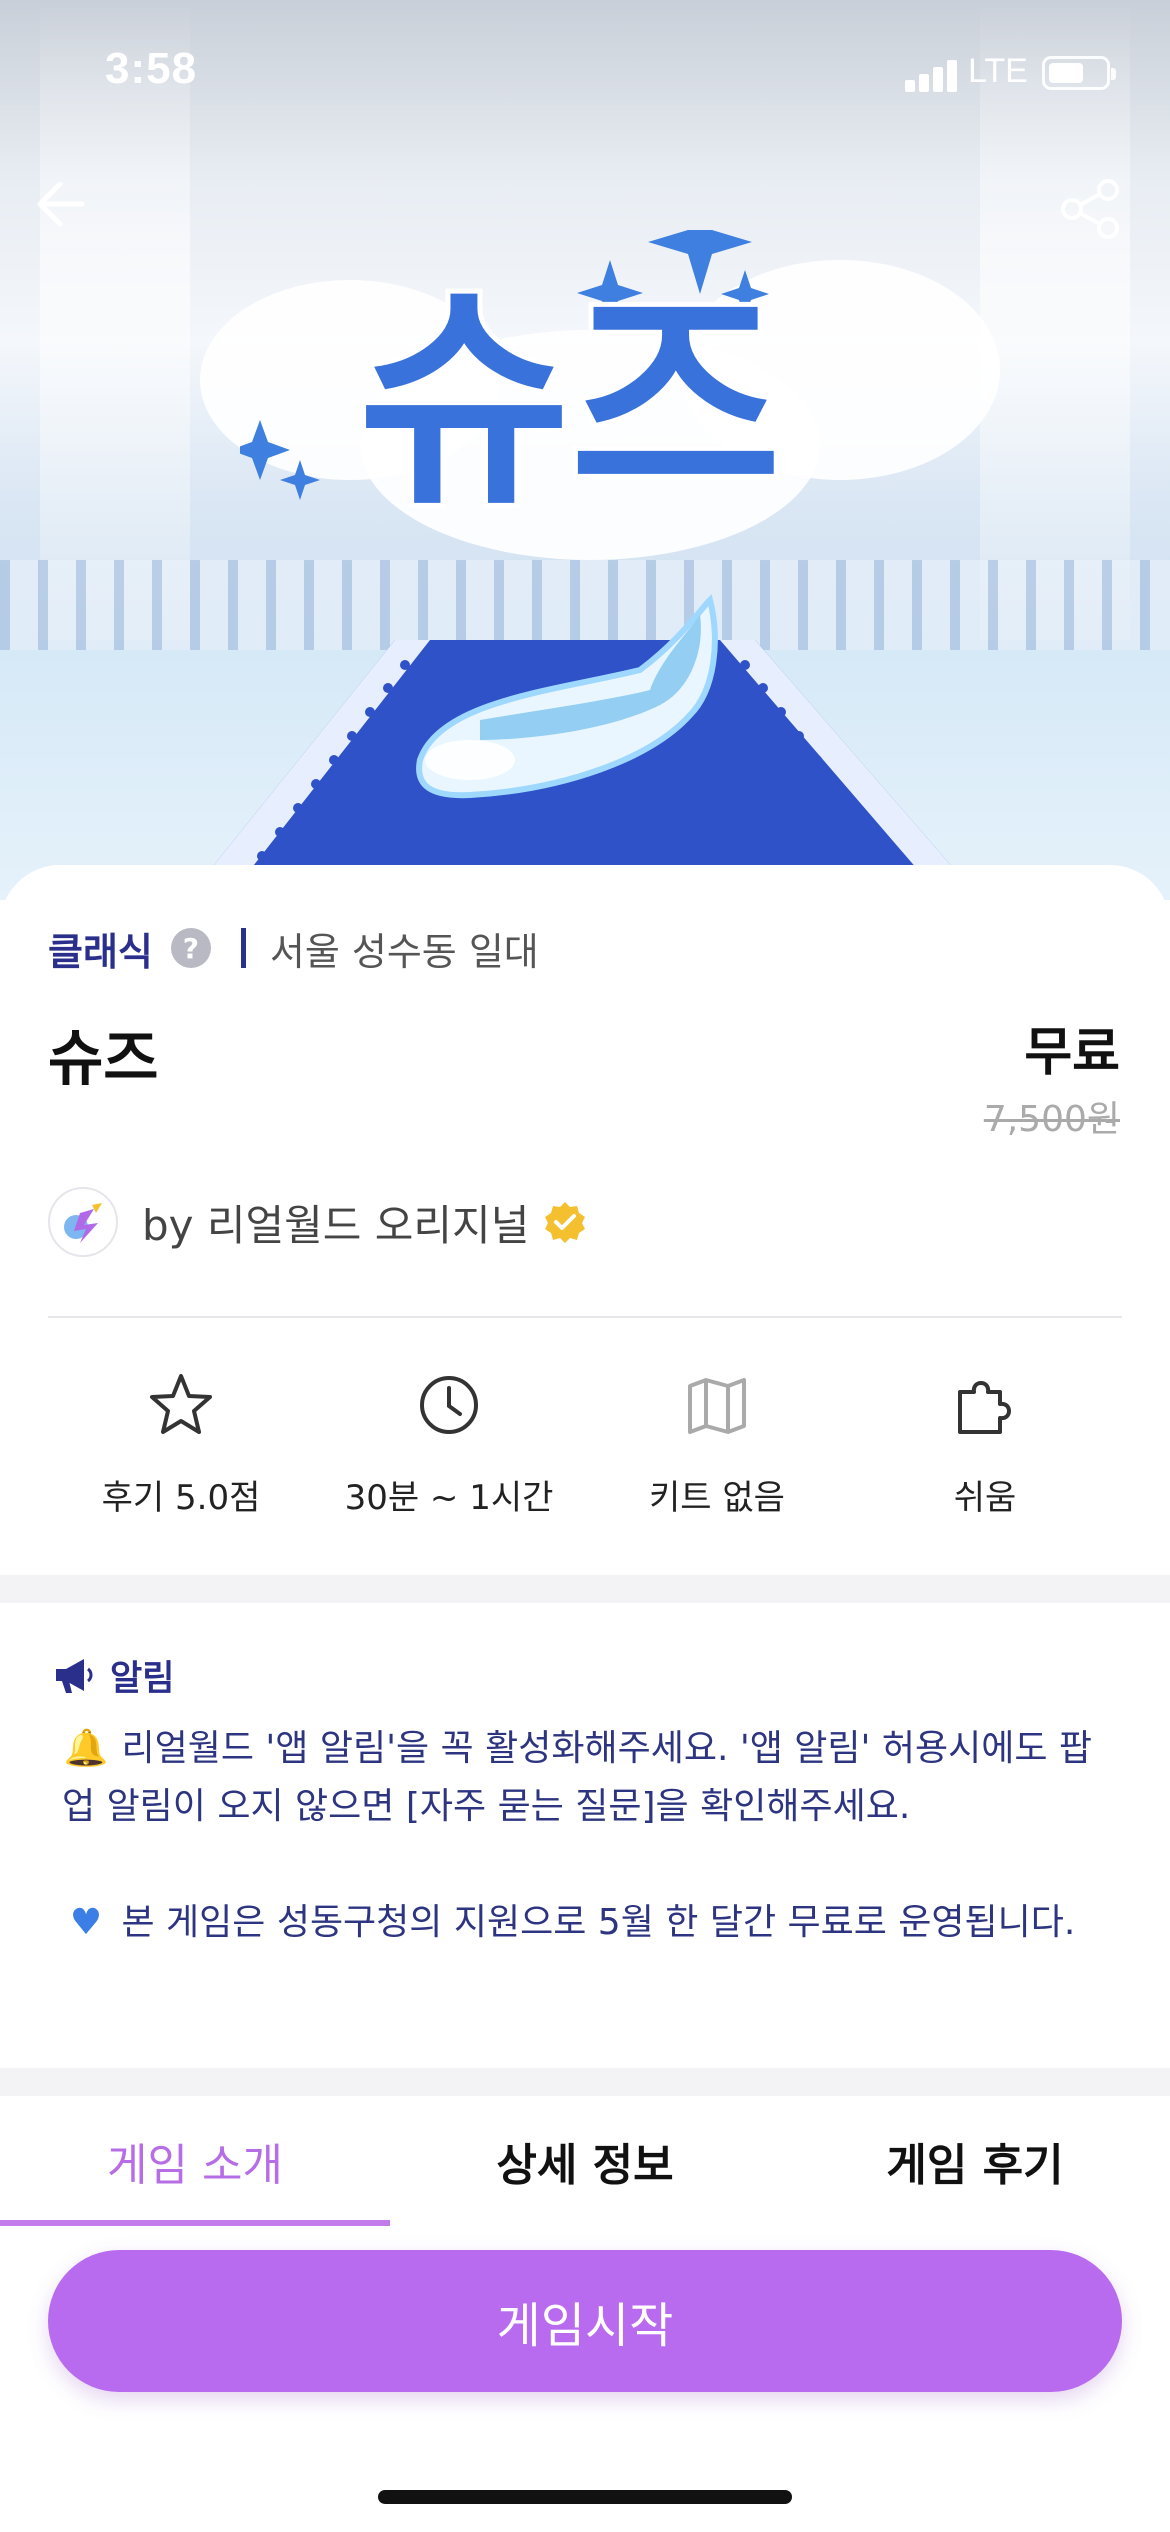 The height and width of the screenshot is (2532, 1170). What do you see at coordinates (1072, 1053) in the screenshot?
I see `price: 무료` at bounding box center [1072, 1053].